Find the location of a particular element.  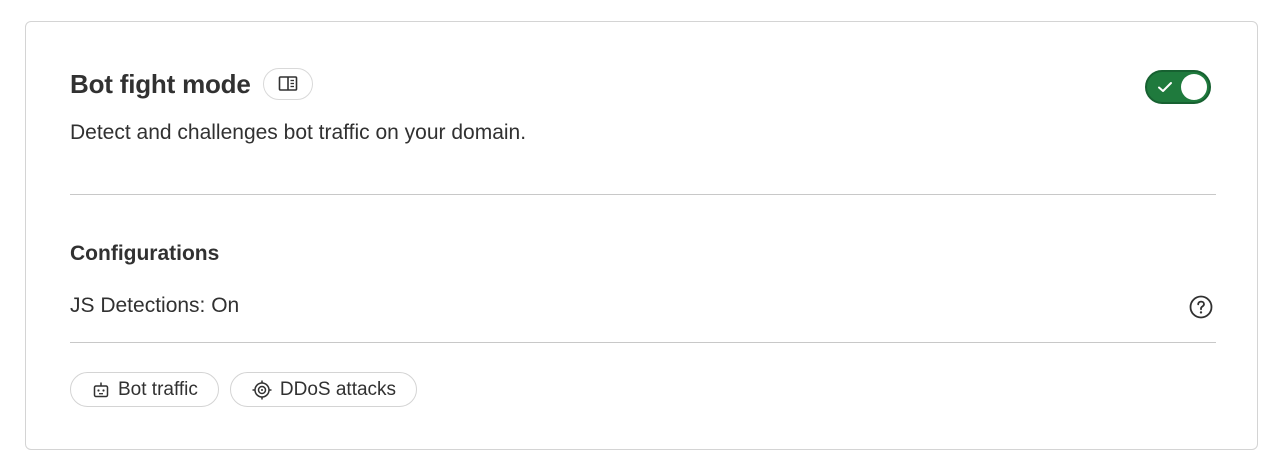

tag-list: Bot traffic DDoS attacks is located at coordinates (244, 389).